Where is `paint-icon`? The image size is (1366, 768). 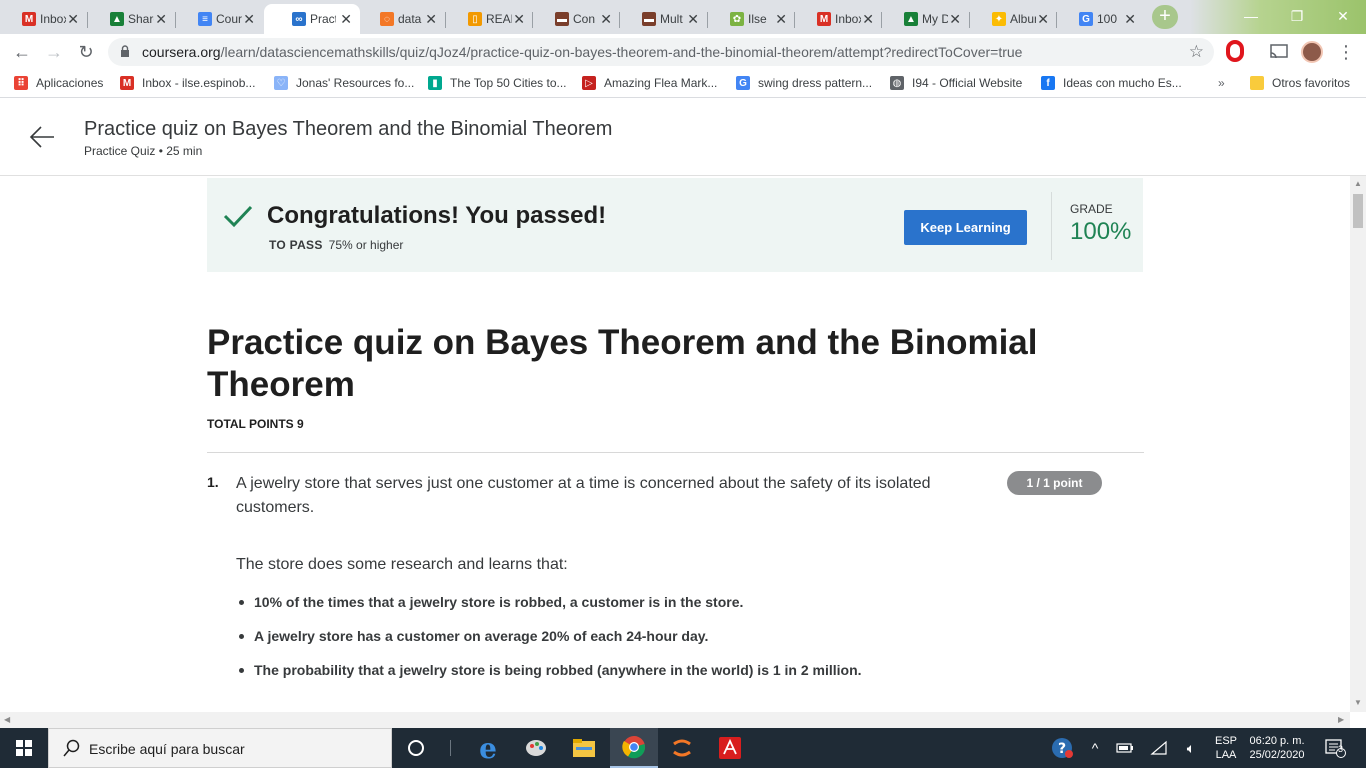 paint-icon is located at coordinates (536, 748).